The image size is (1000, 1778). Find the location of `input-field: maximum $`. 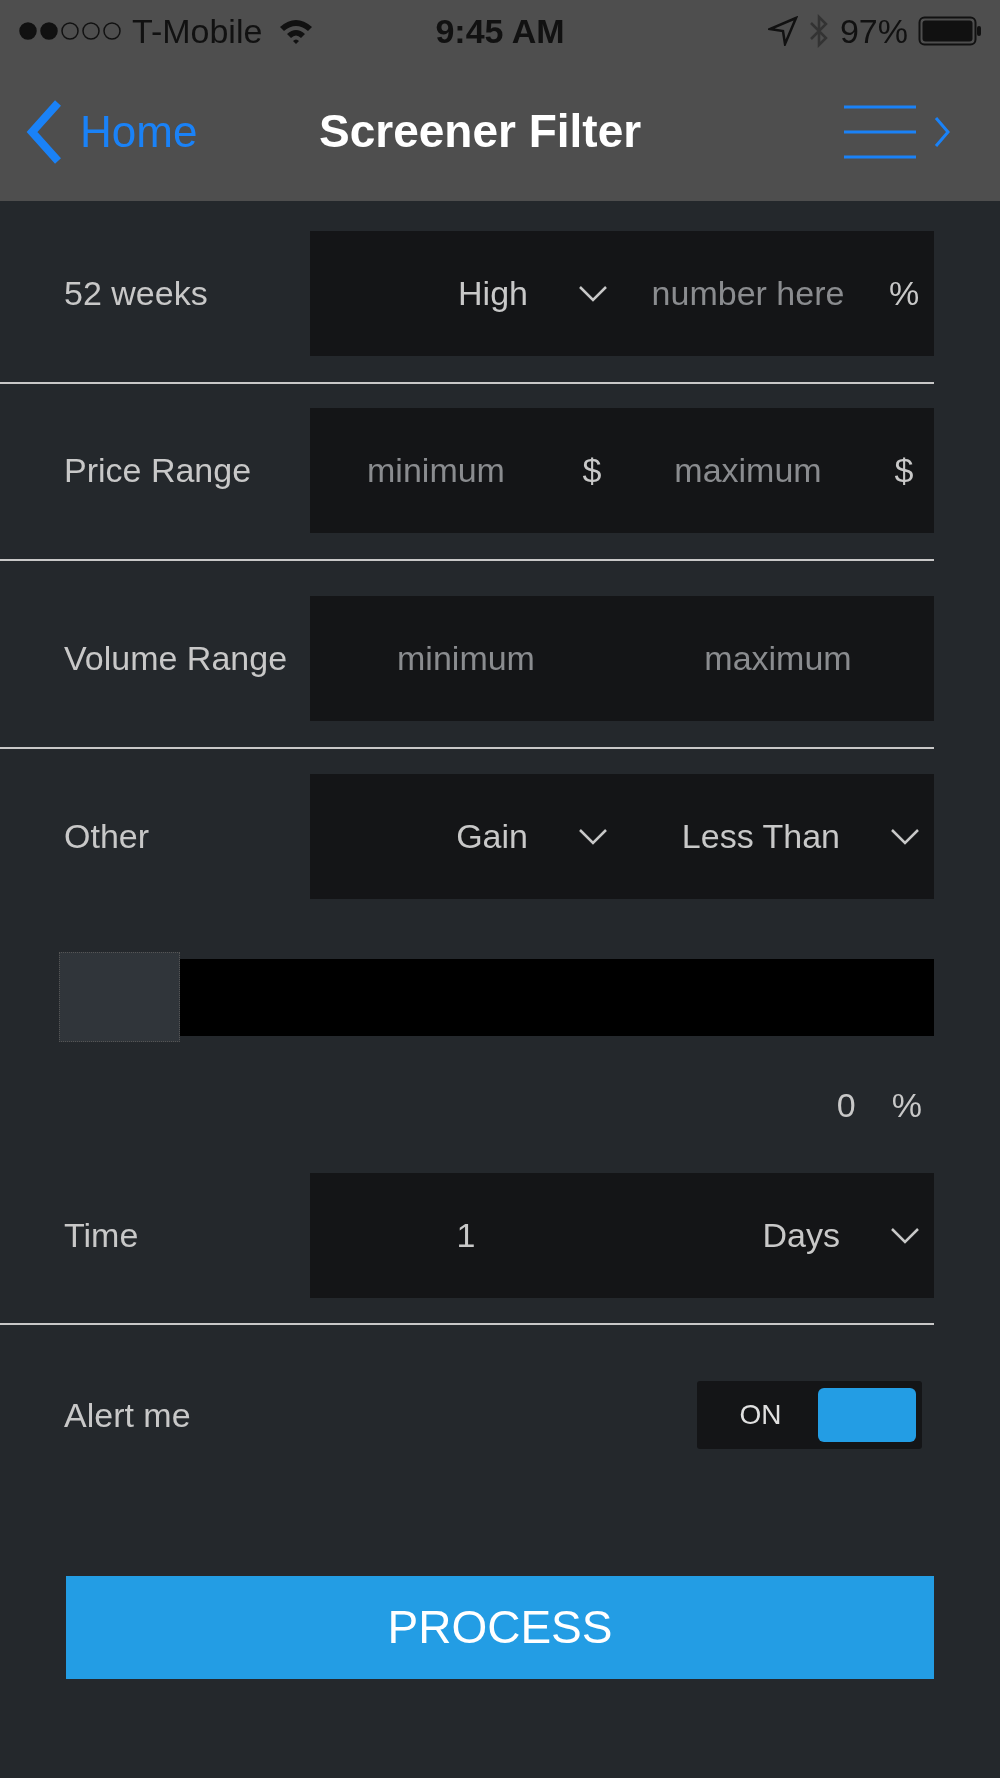

input-field: maximum $ is located at coordinates (778, 470).